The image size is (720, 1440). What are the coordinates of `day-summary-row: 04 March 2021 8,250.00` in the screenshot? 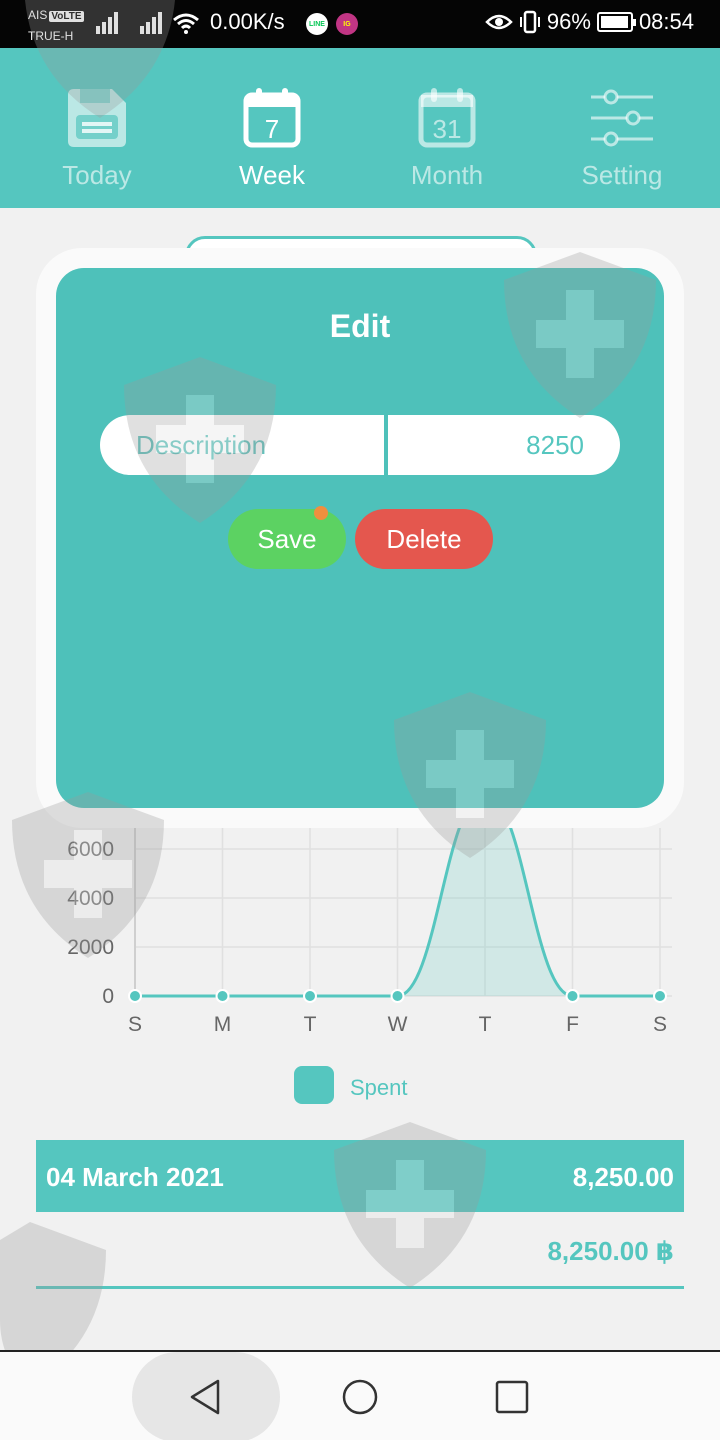 It's located at (360, 1176).